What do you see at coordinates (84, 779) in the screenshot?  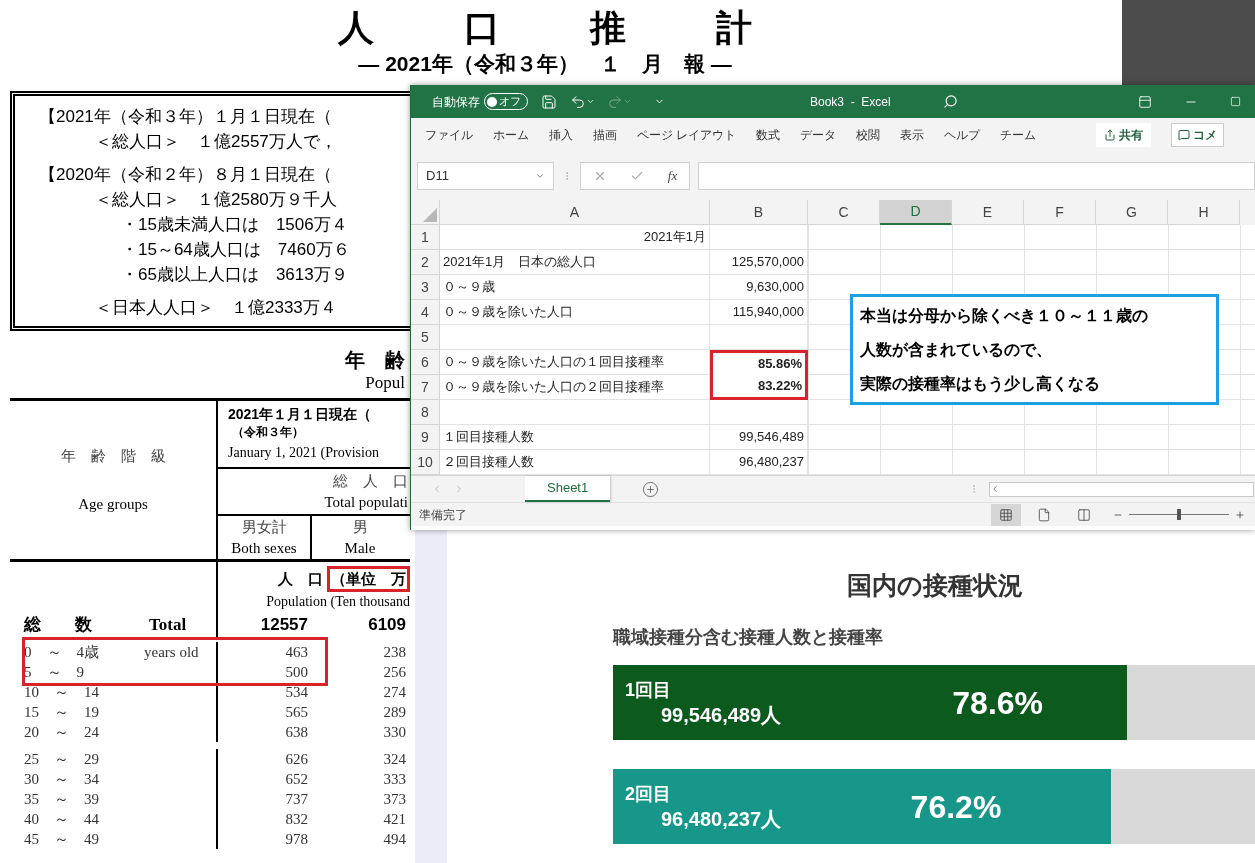 I see `age-group: 30 ～ 34` at bounding box center [84, 779].